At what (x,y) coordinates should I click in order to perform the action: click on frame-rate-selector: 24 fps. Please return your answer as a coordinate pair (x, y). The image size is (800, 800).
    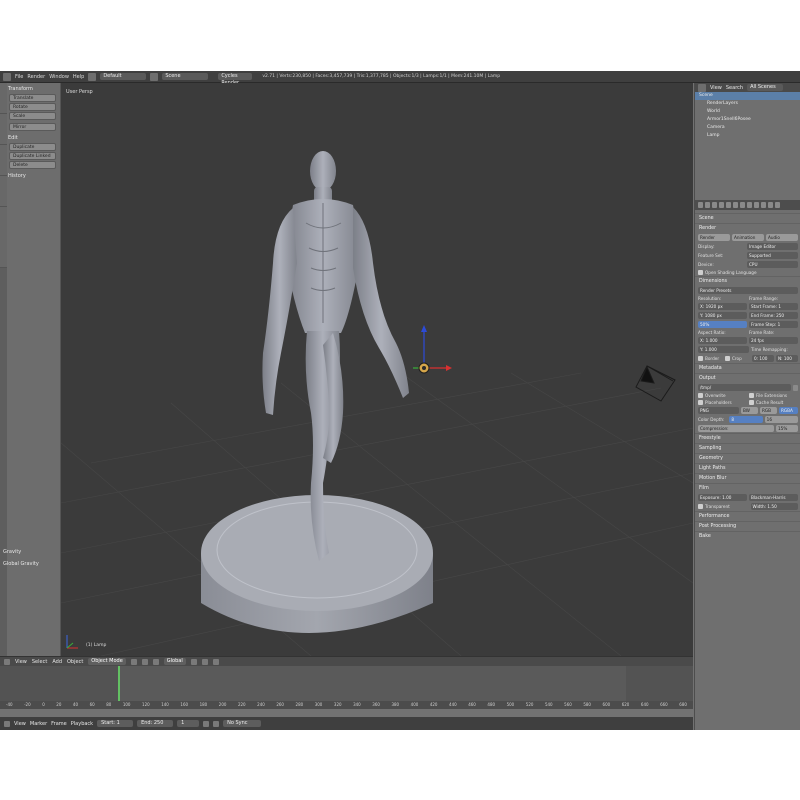
    Looking at the image, I should click on (773, 340).